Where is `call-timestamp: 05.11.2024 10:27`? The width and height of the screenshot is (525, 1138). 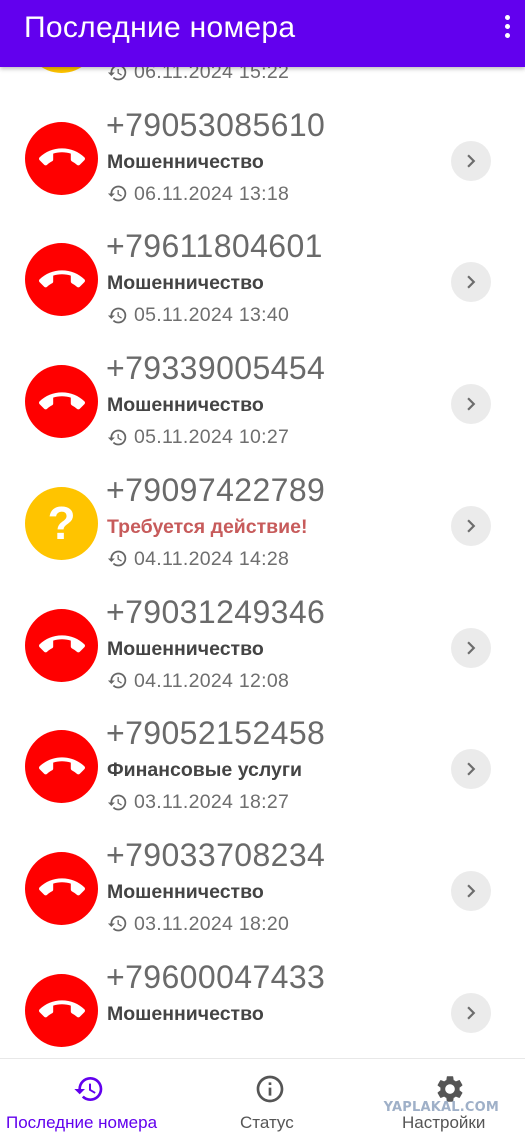 call-timestamp: 05.11.2024 10:27 is located at coordinates (198, 437).